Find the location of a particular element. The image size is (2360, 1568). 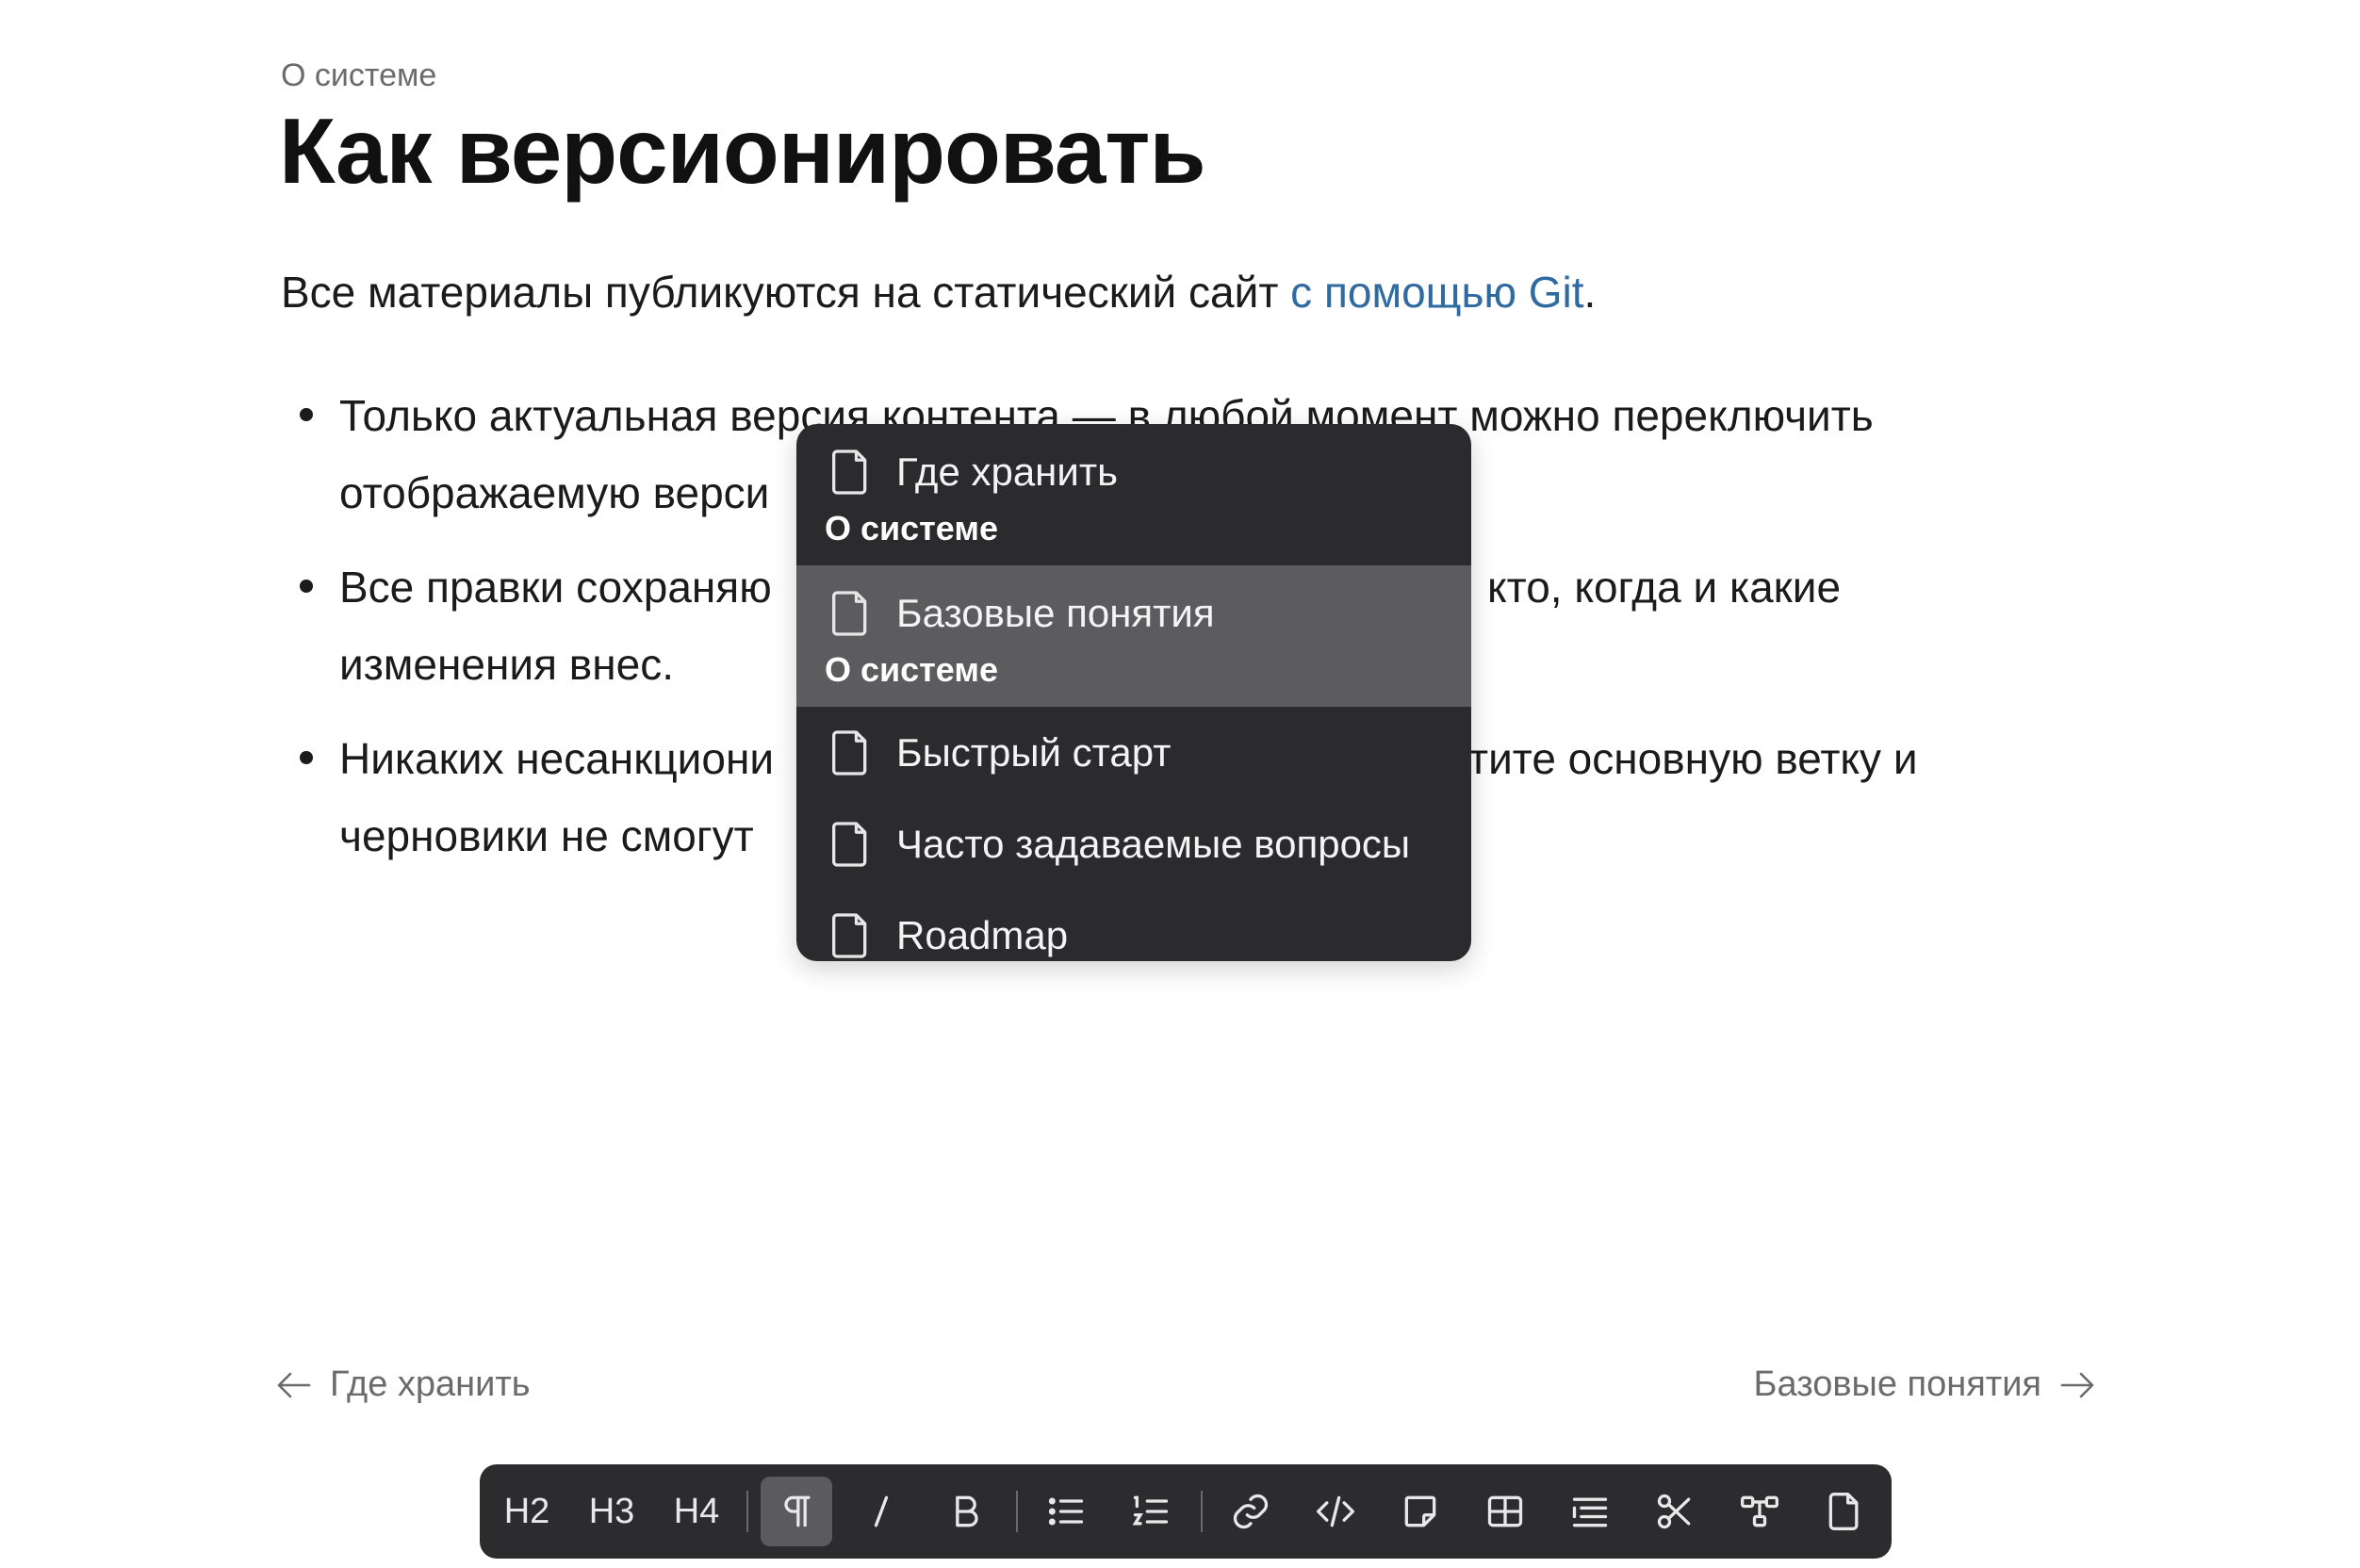

page-icon is located at coordinates (1843, 1511).